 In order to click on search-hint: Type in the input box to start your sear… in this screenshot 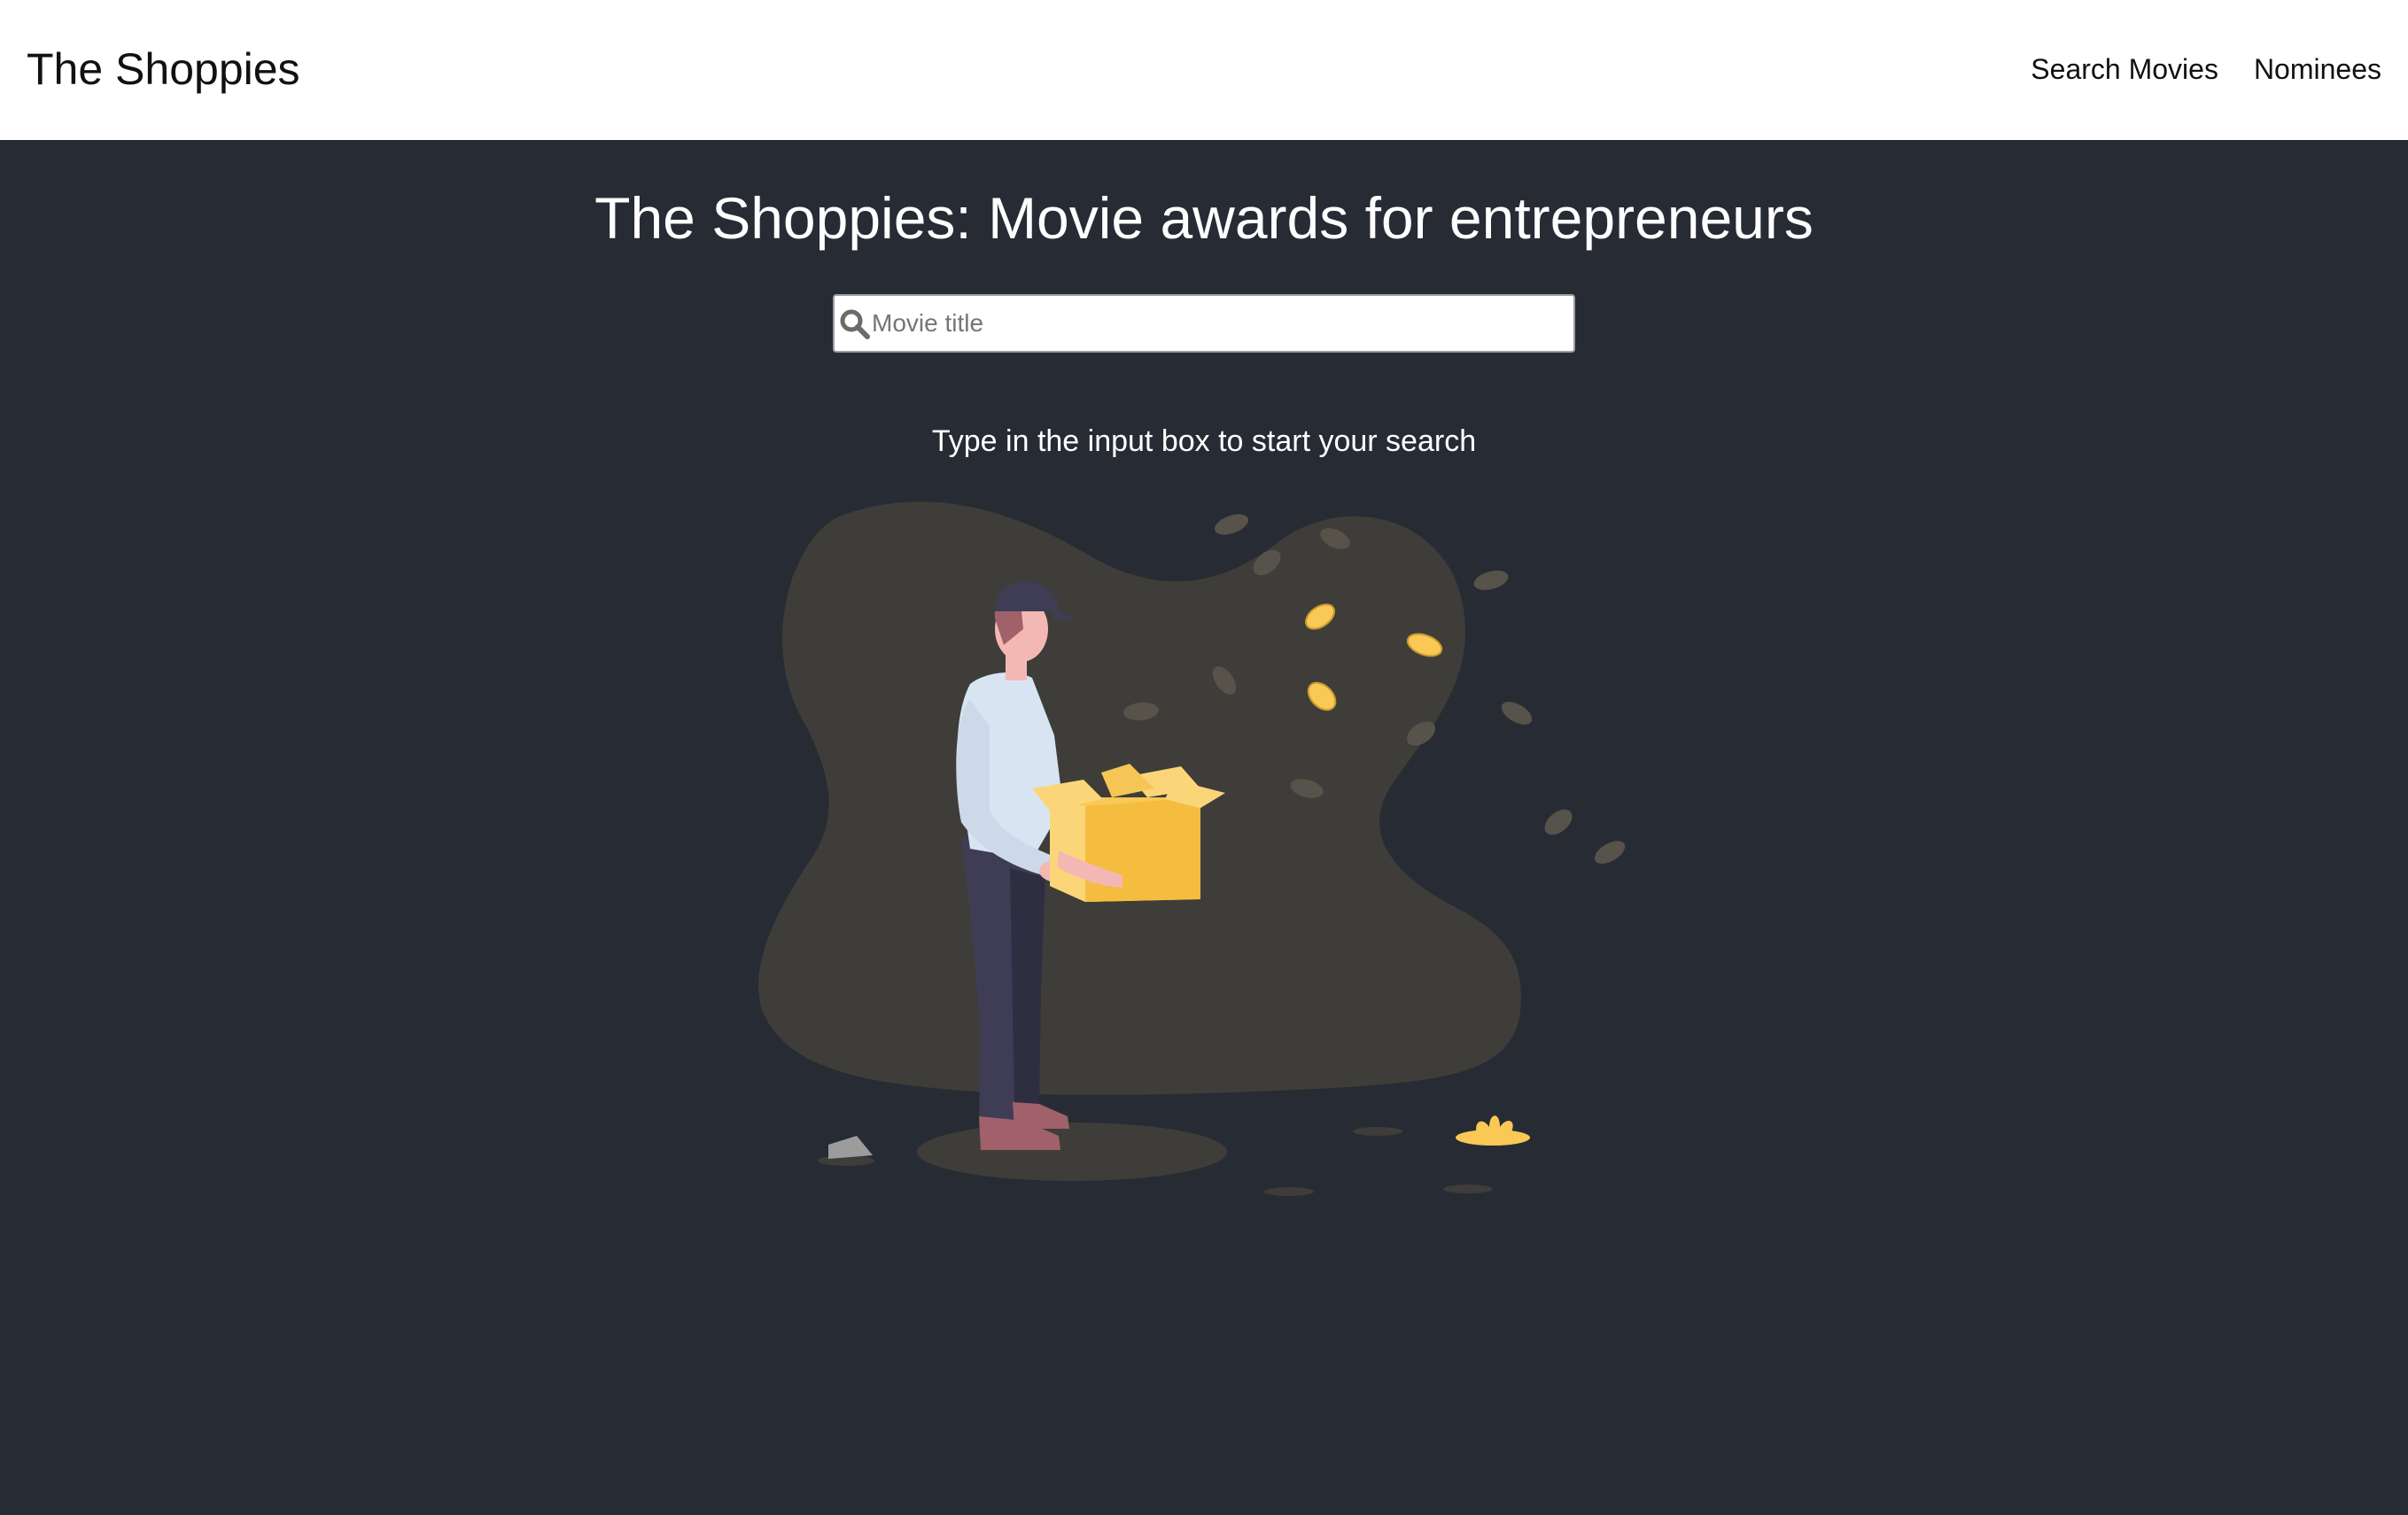, I will do `click(1204, 441)`.